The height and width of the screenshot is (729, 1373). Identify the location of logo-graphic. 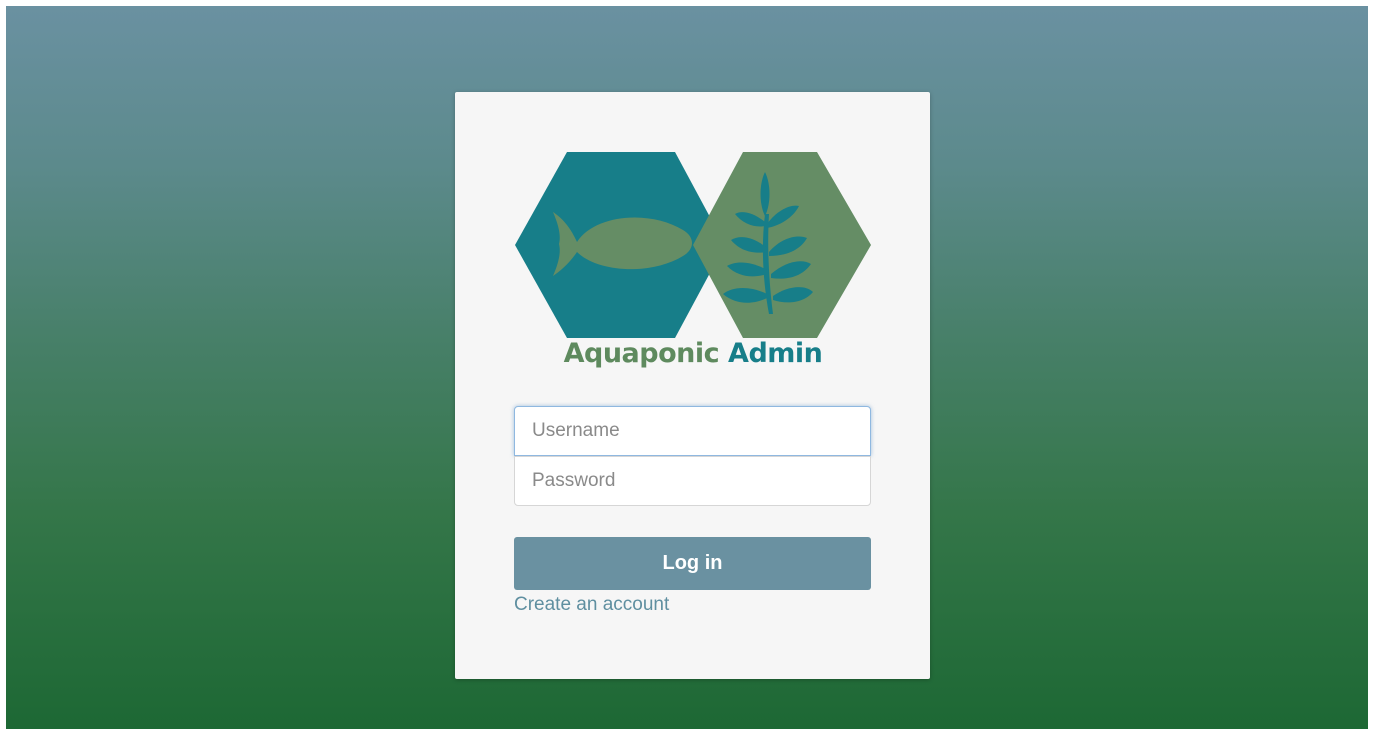
(693, 245).